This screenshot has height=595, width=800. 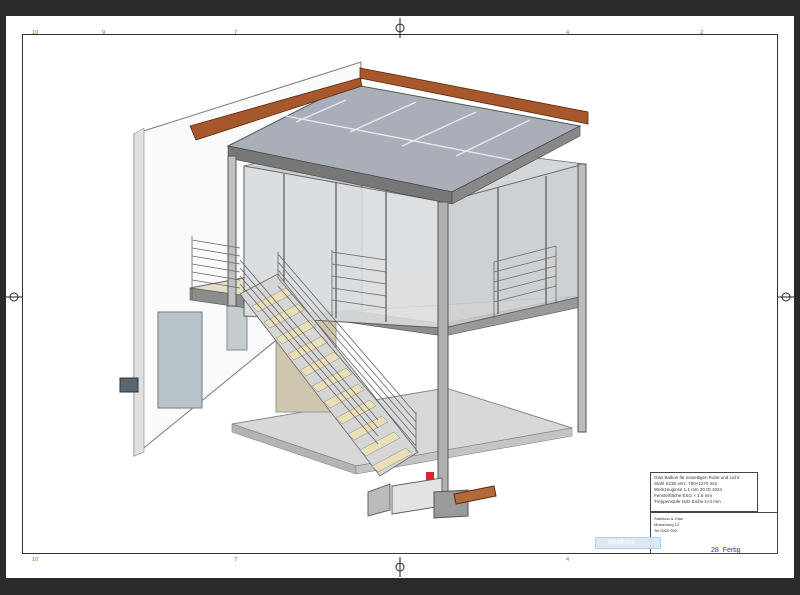 I want to click on sheet-name: 28_Fertig, so click(x=726, y=550).